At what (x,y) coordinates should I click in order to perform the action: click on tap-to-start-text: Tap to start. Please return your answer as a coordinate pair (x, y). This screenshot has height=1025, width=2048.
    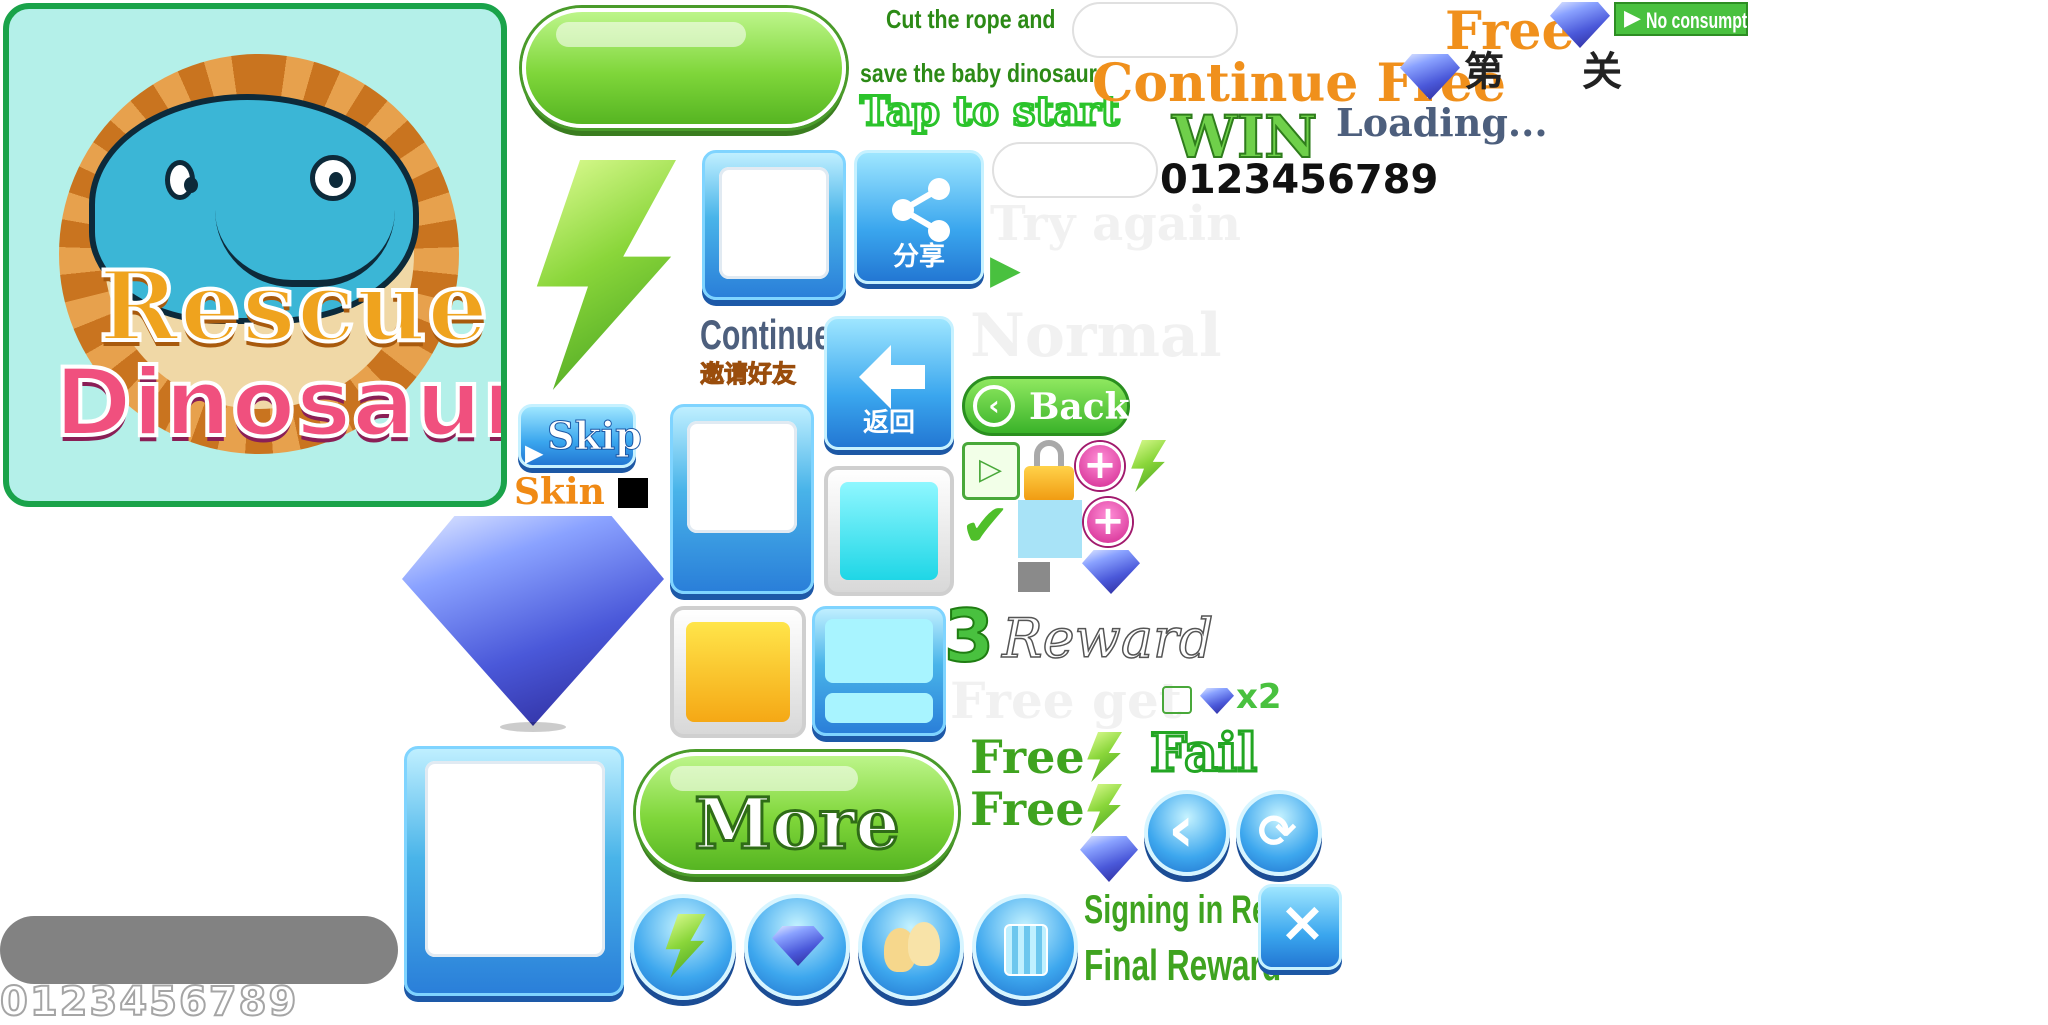
    Looking at the image, I should click on (989, 111).